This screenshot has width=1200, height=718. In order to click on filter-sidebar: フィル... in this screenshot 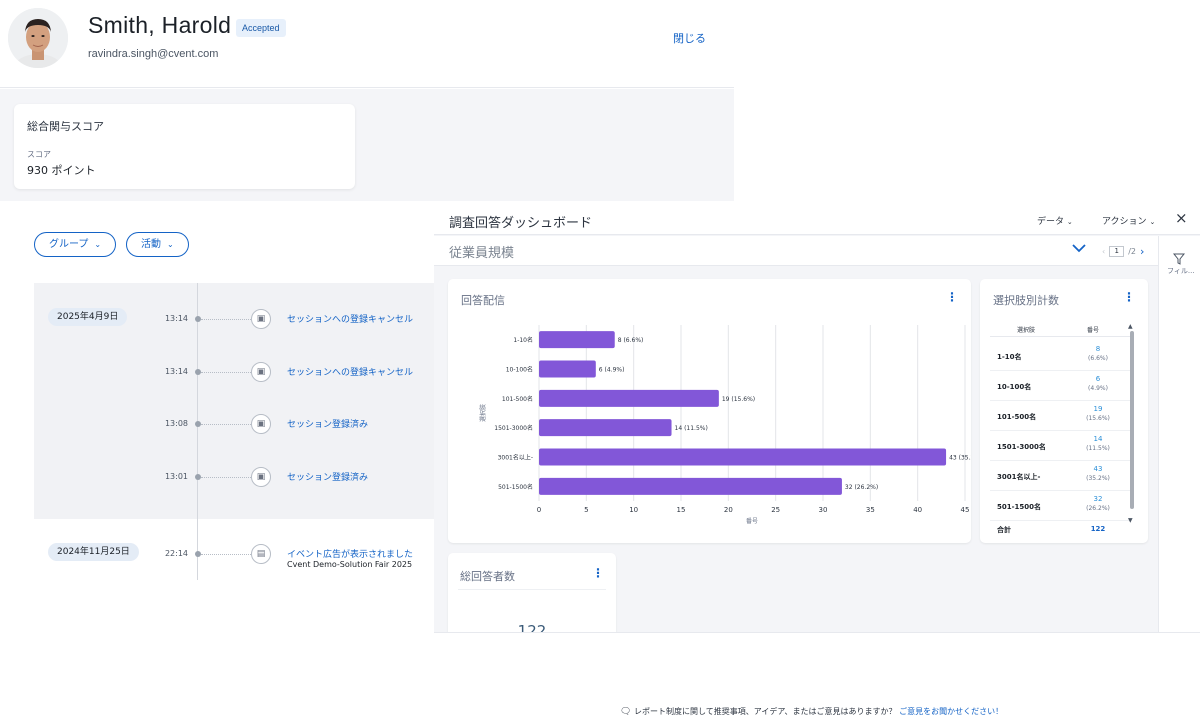, I will do `click(1179, 434)`.